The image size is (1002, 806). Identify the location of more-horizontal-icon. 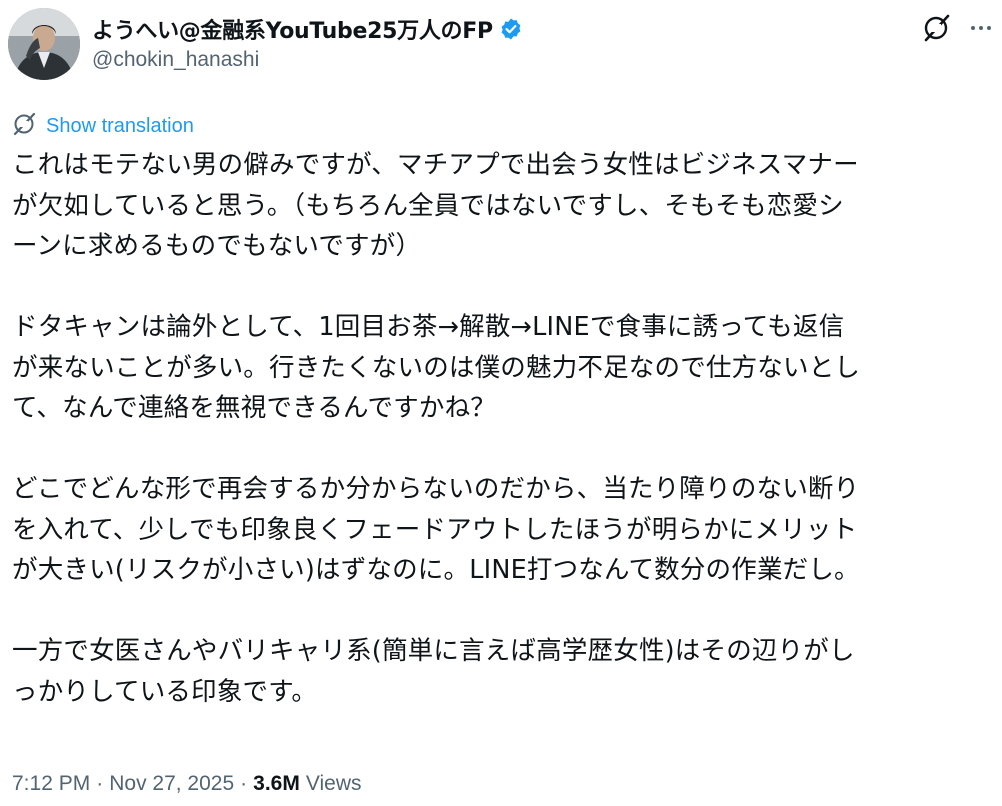
(981, 30).